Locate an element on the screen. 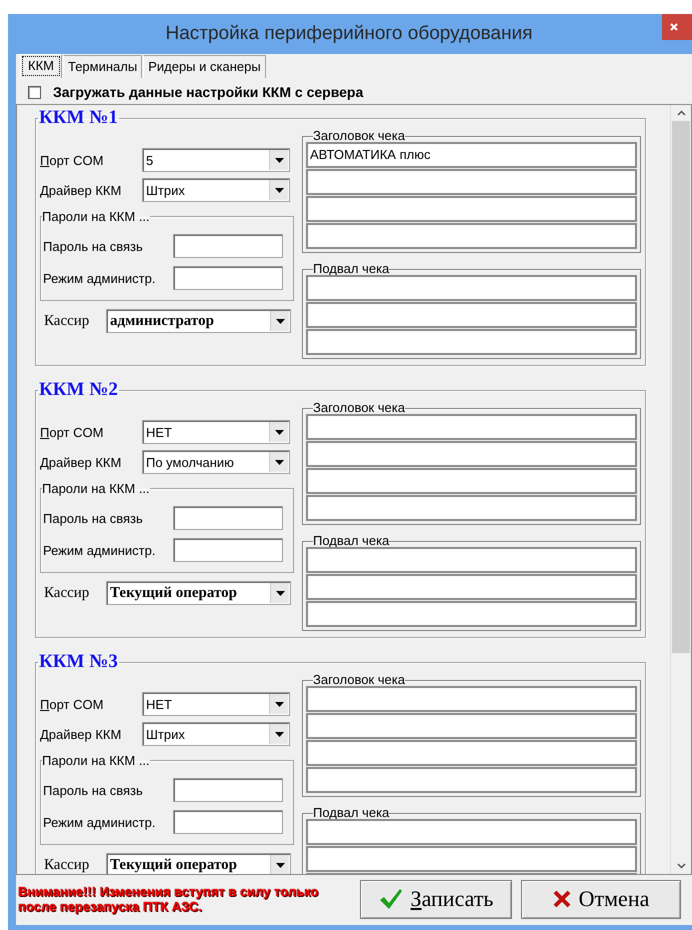 The width and height of the screenshot is (692, 930). dropdown: администратор is located at coordinates (198, 321).